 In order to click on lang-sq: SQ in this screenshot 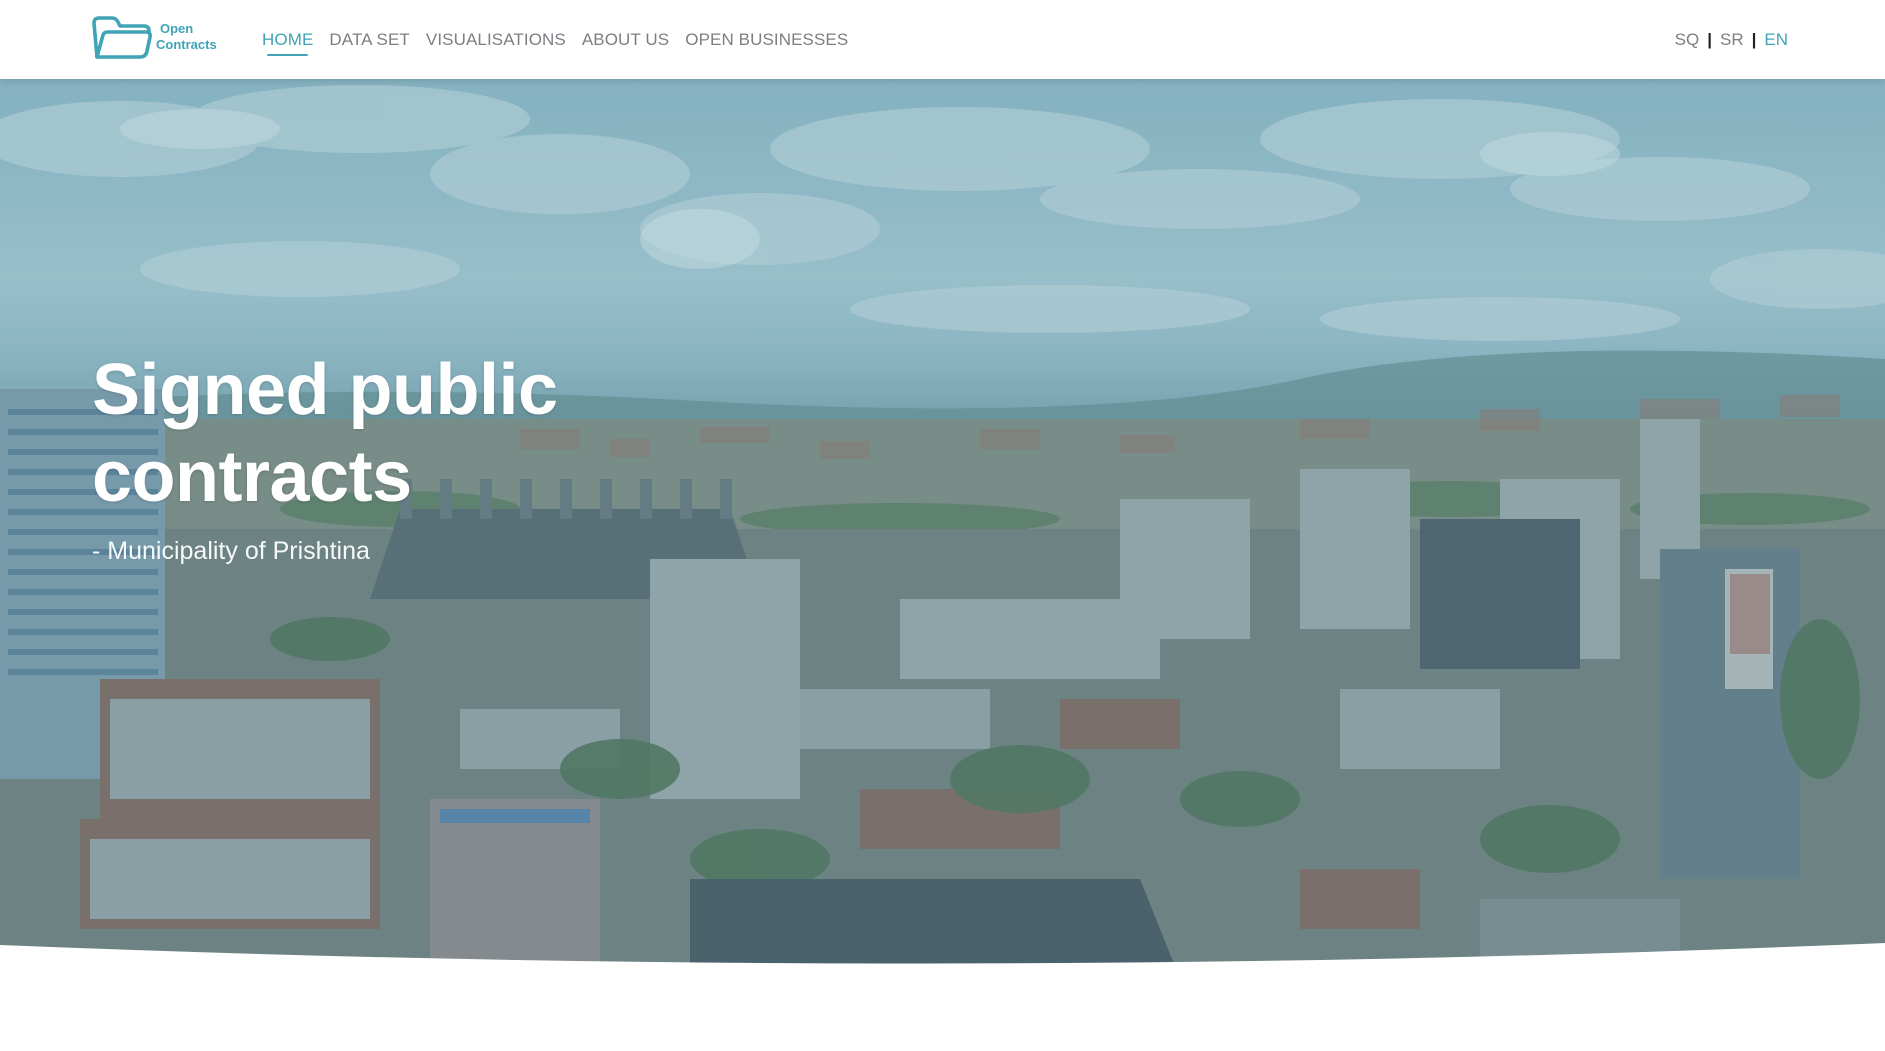, I will do `click(1687, 40)`.